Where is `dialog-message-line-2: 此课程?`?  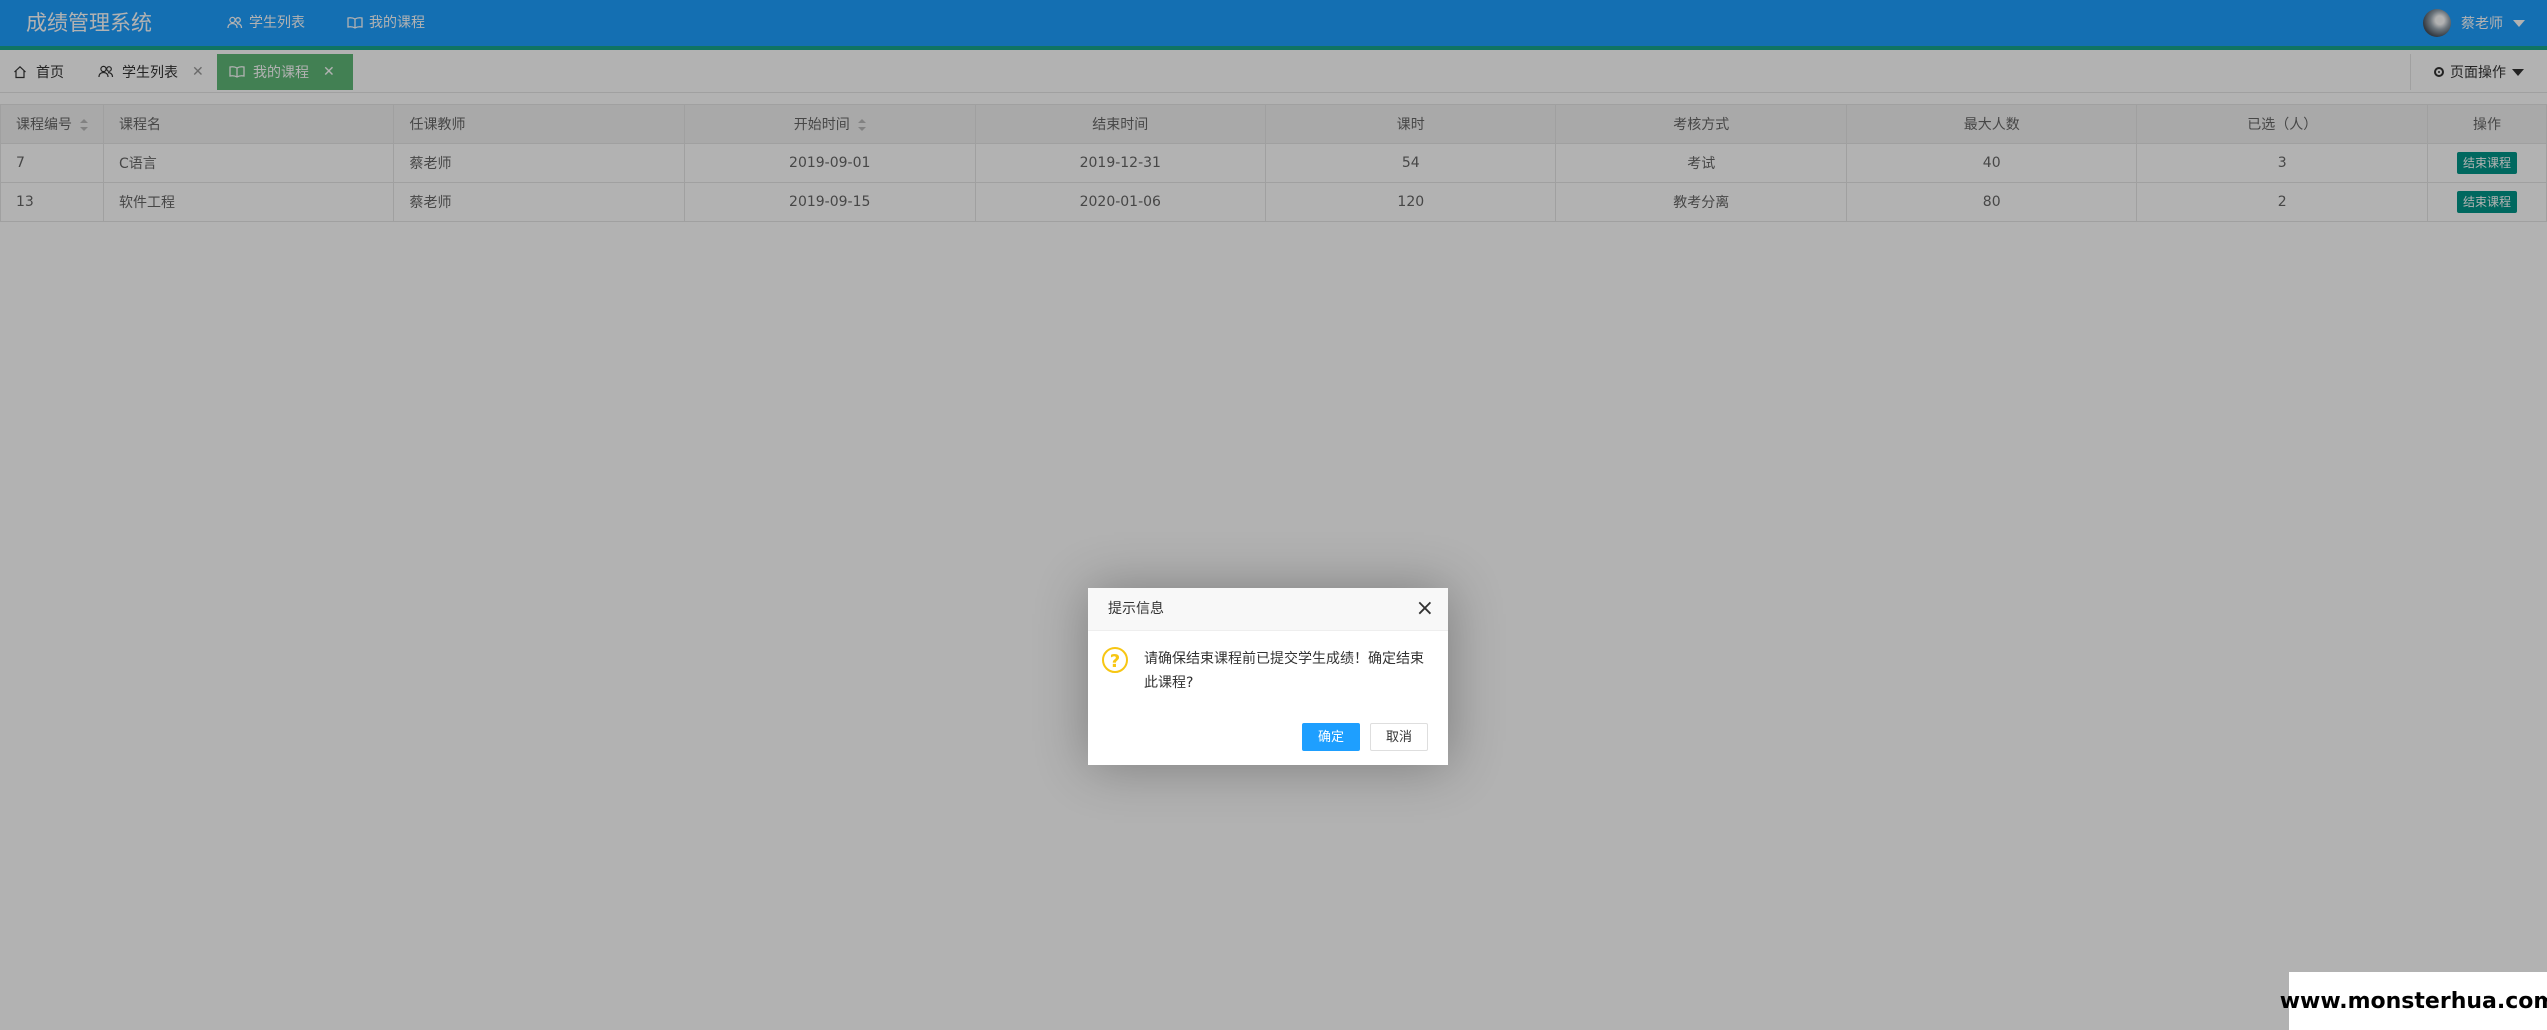
dialog-message-line-2: 此课程? is located at coordinates (1169, 683).